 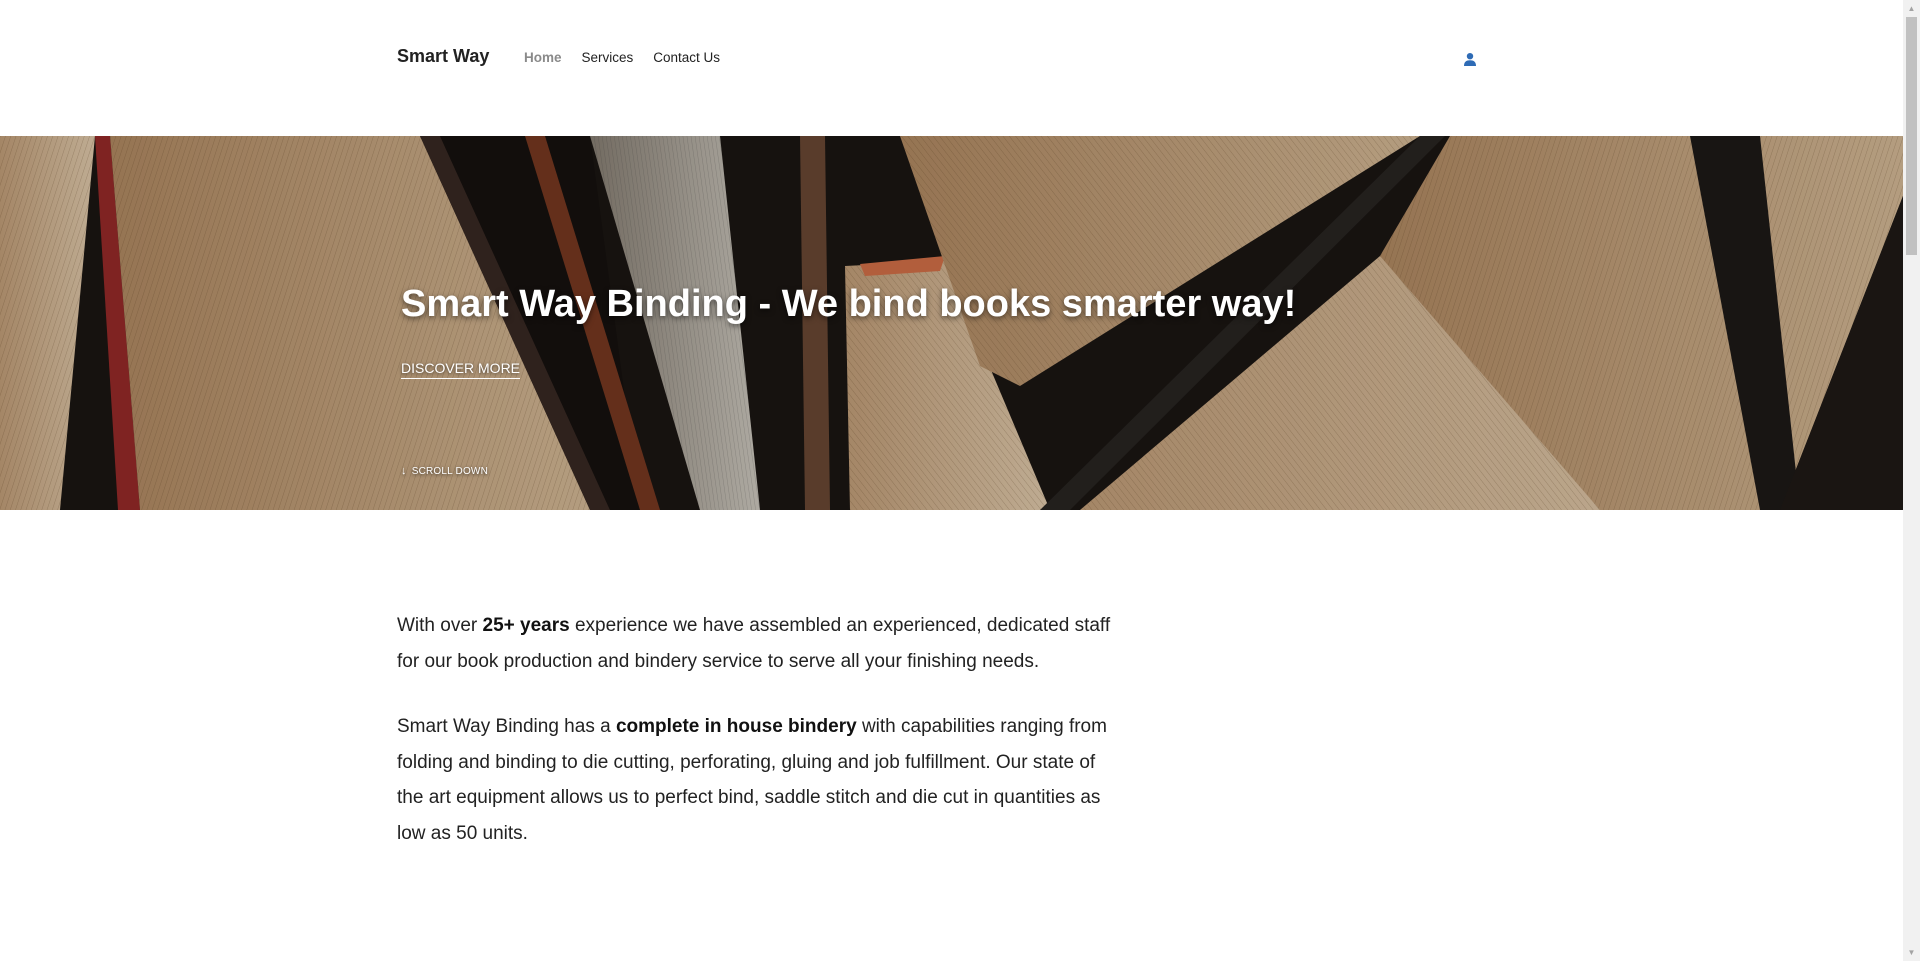 I want to click on scroll-down-label: SCROLL DOWN, so click(x=449, y=471).